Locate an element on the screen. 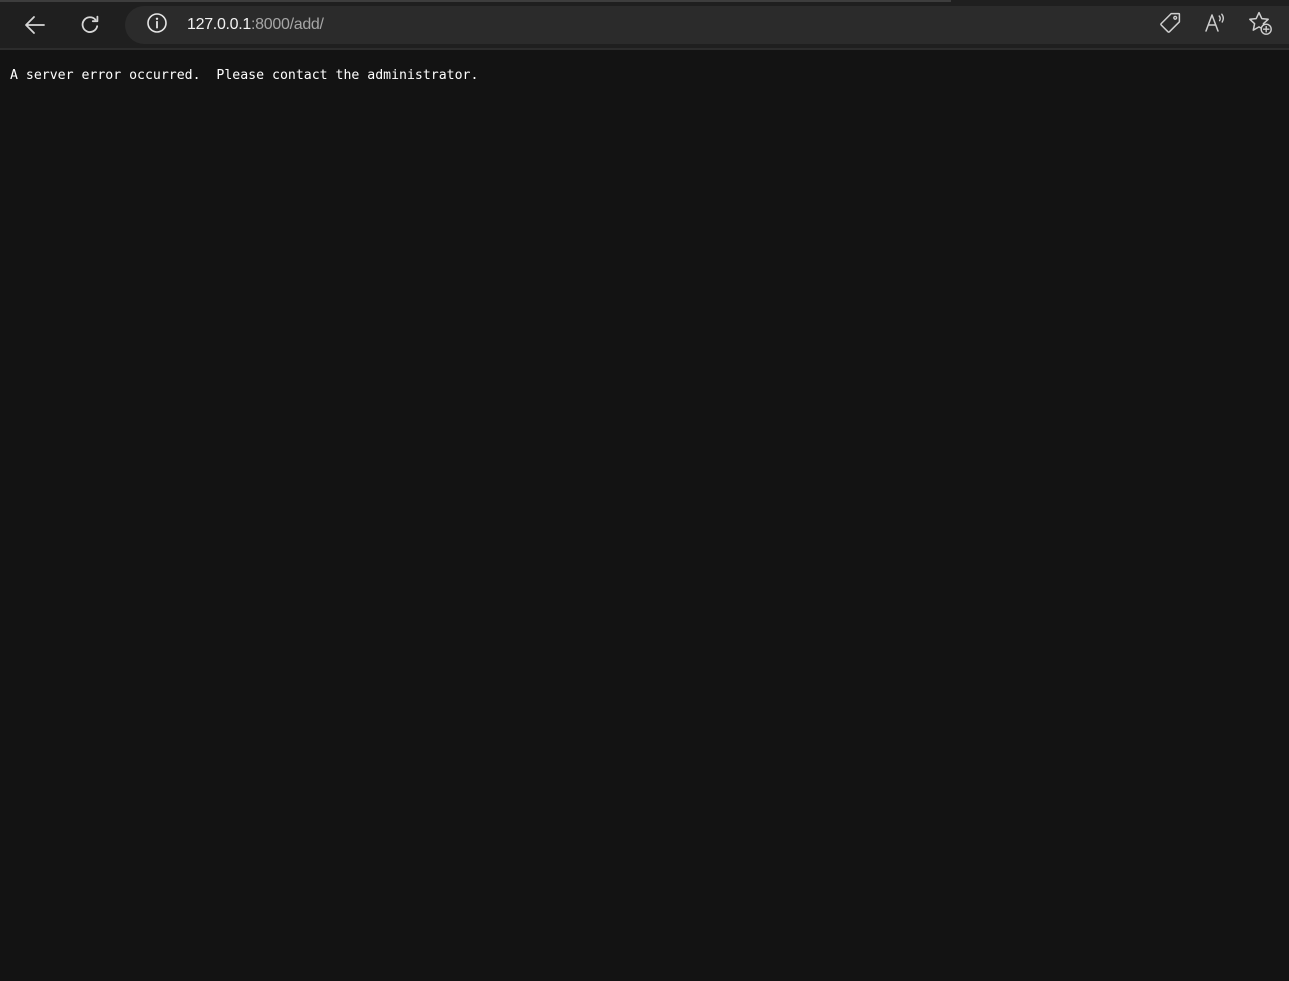 The width and height of the screenshot is (1289, 981). site-info-button is located at coordinates (157, 25).